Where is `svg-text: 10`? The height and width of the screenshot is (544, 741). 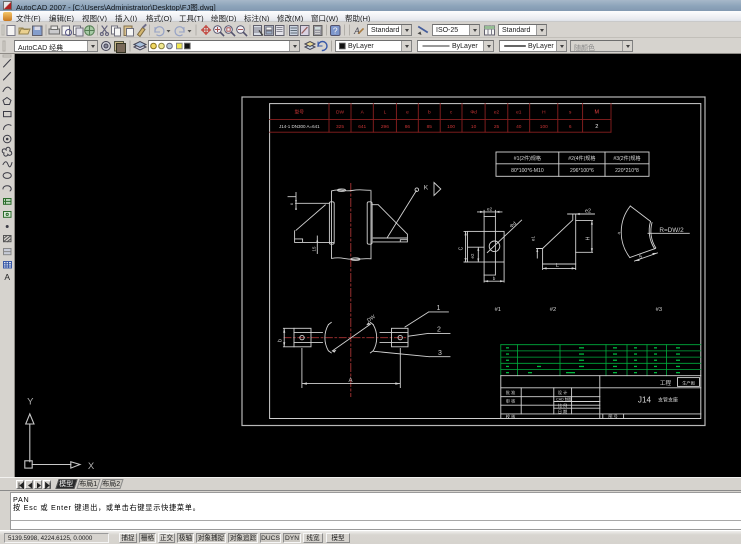 svg-text: 10 is located at coordinates (474, 127).